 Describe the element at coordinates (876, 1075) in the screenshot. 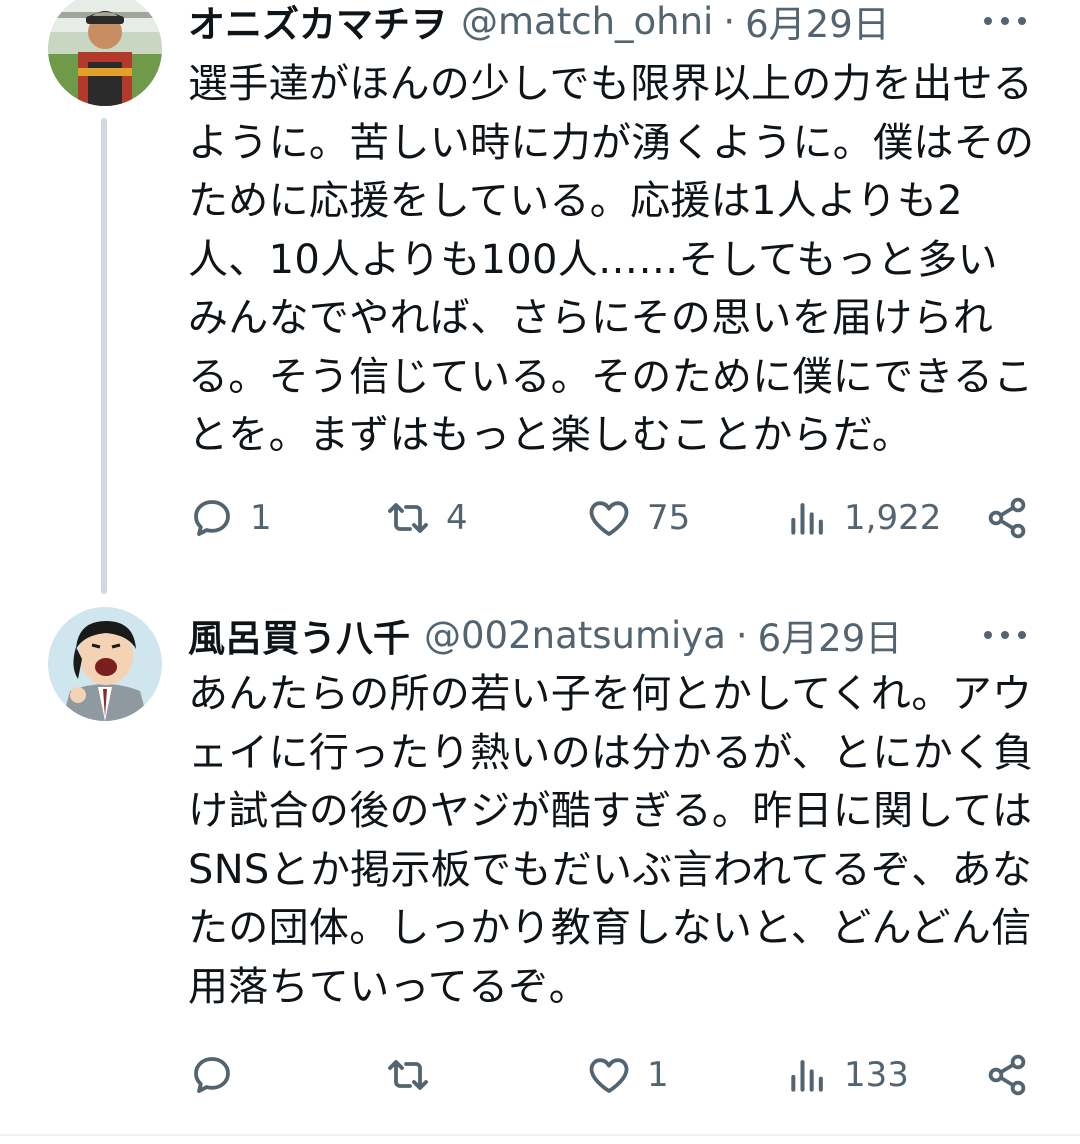

I see `view-count: 133` at that location.